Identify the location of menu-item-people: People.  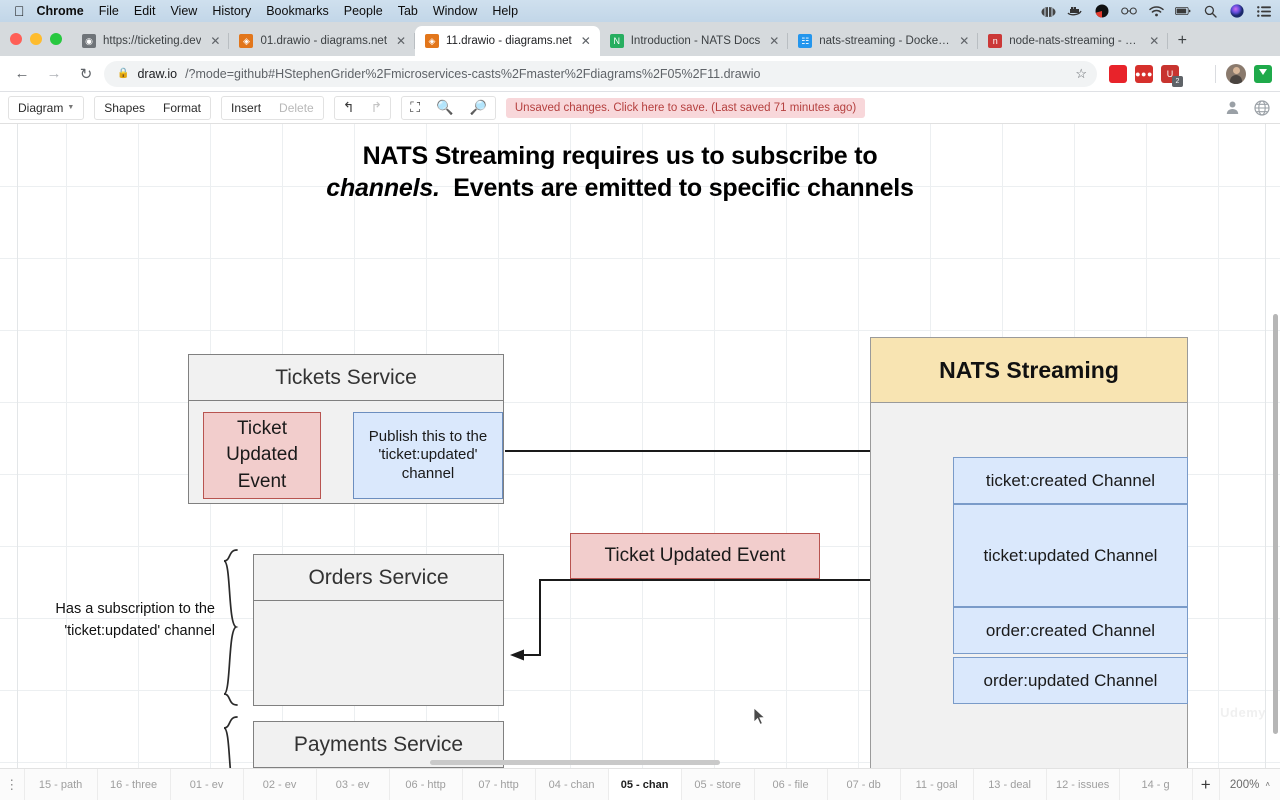
(363, 11).